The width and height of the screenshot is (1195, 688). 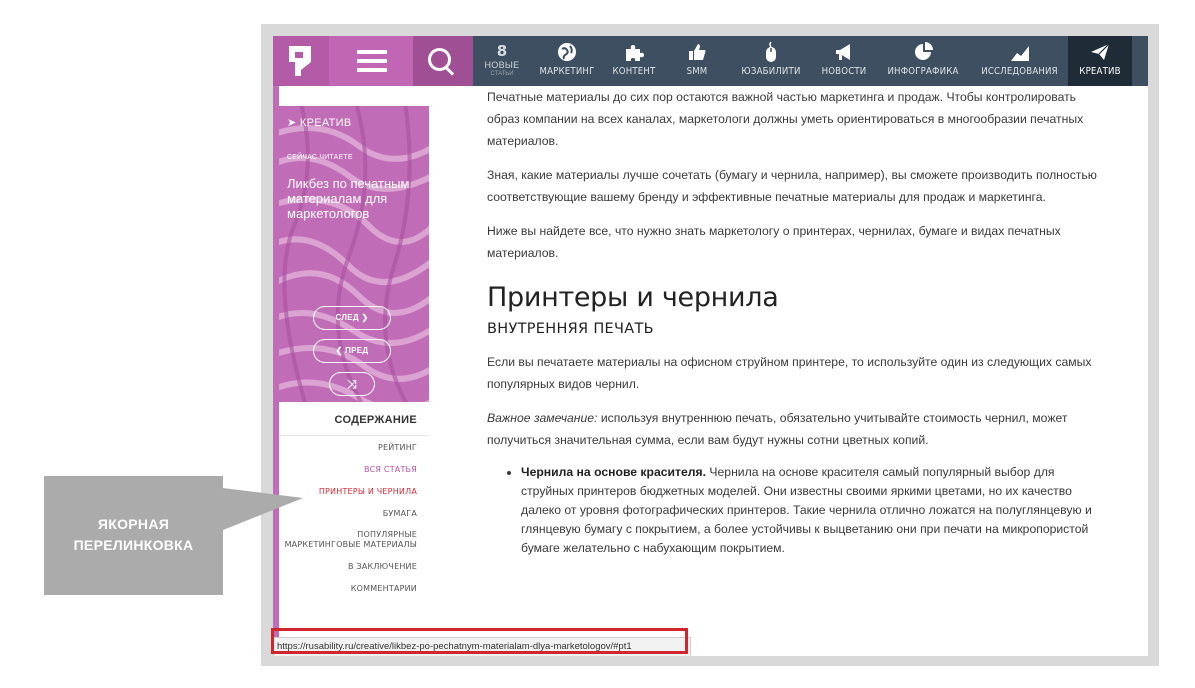 I want to click on site-logo, so click(x=301, y=61).